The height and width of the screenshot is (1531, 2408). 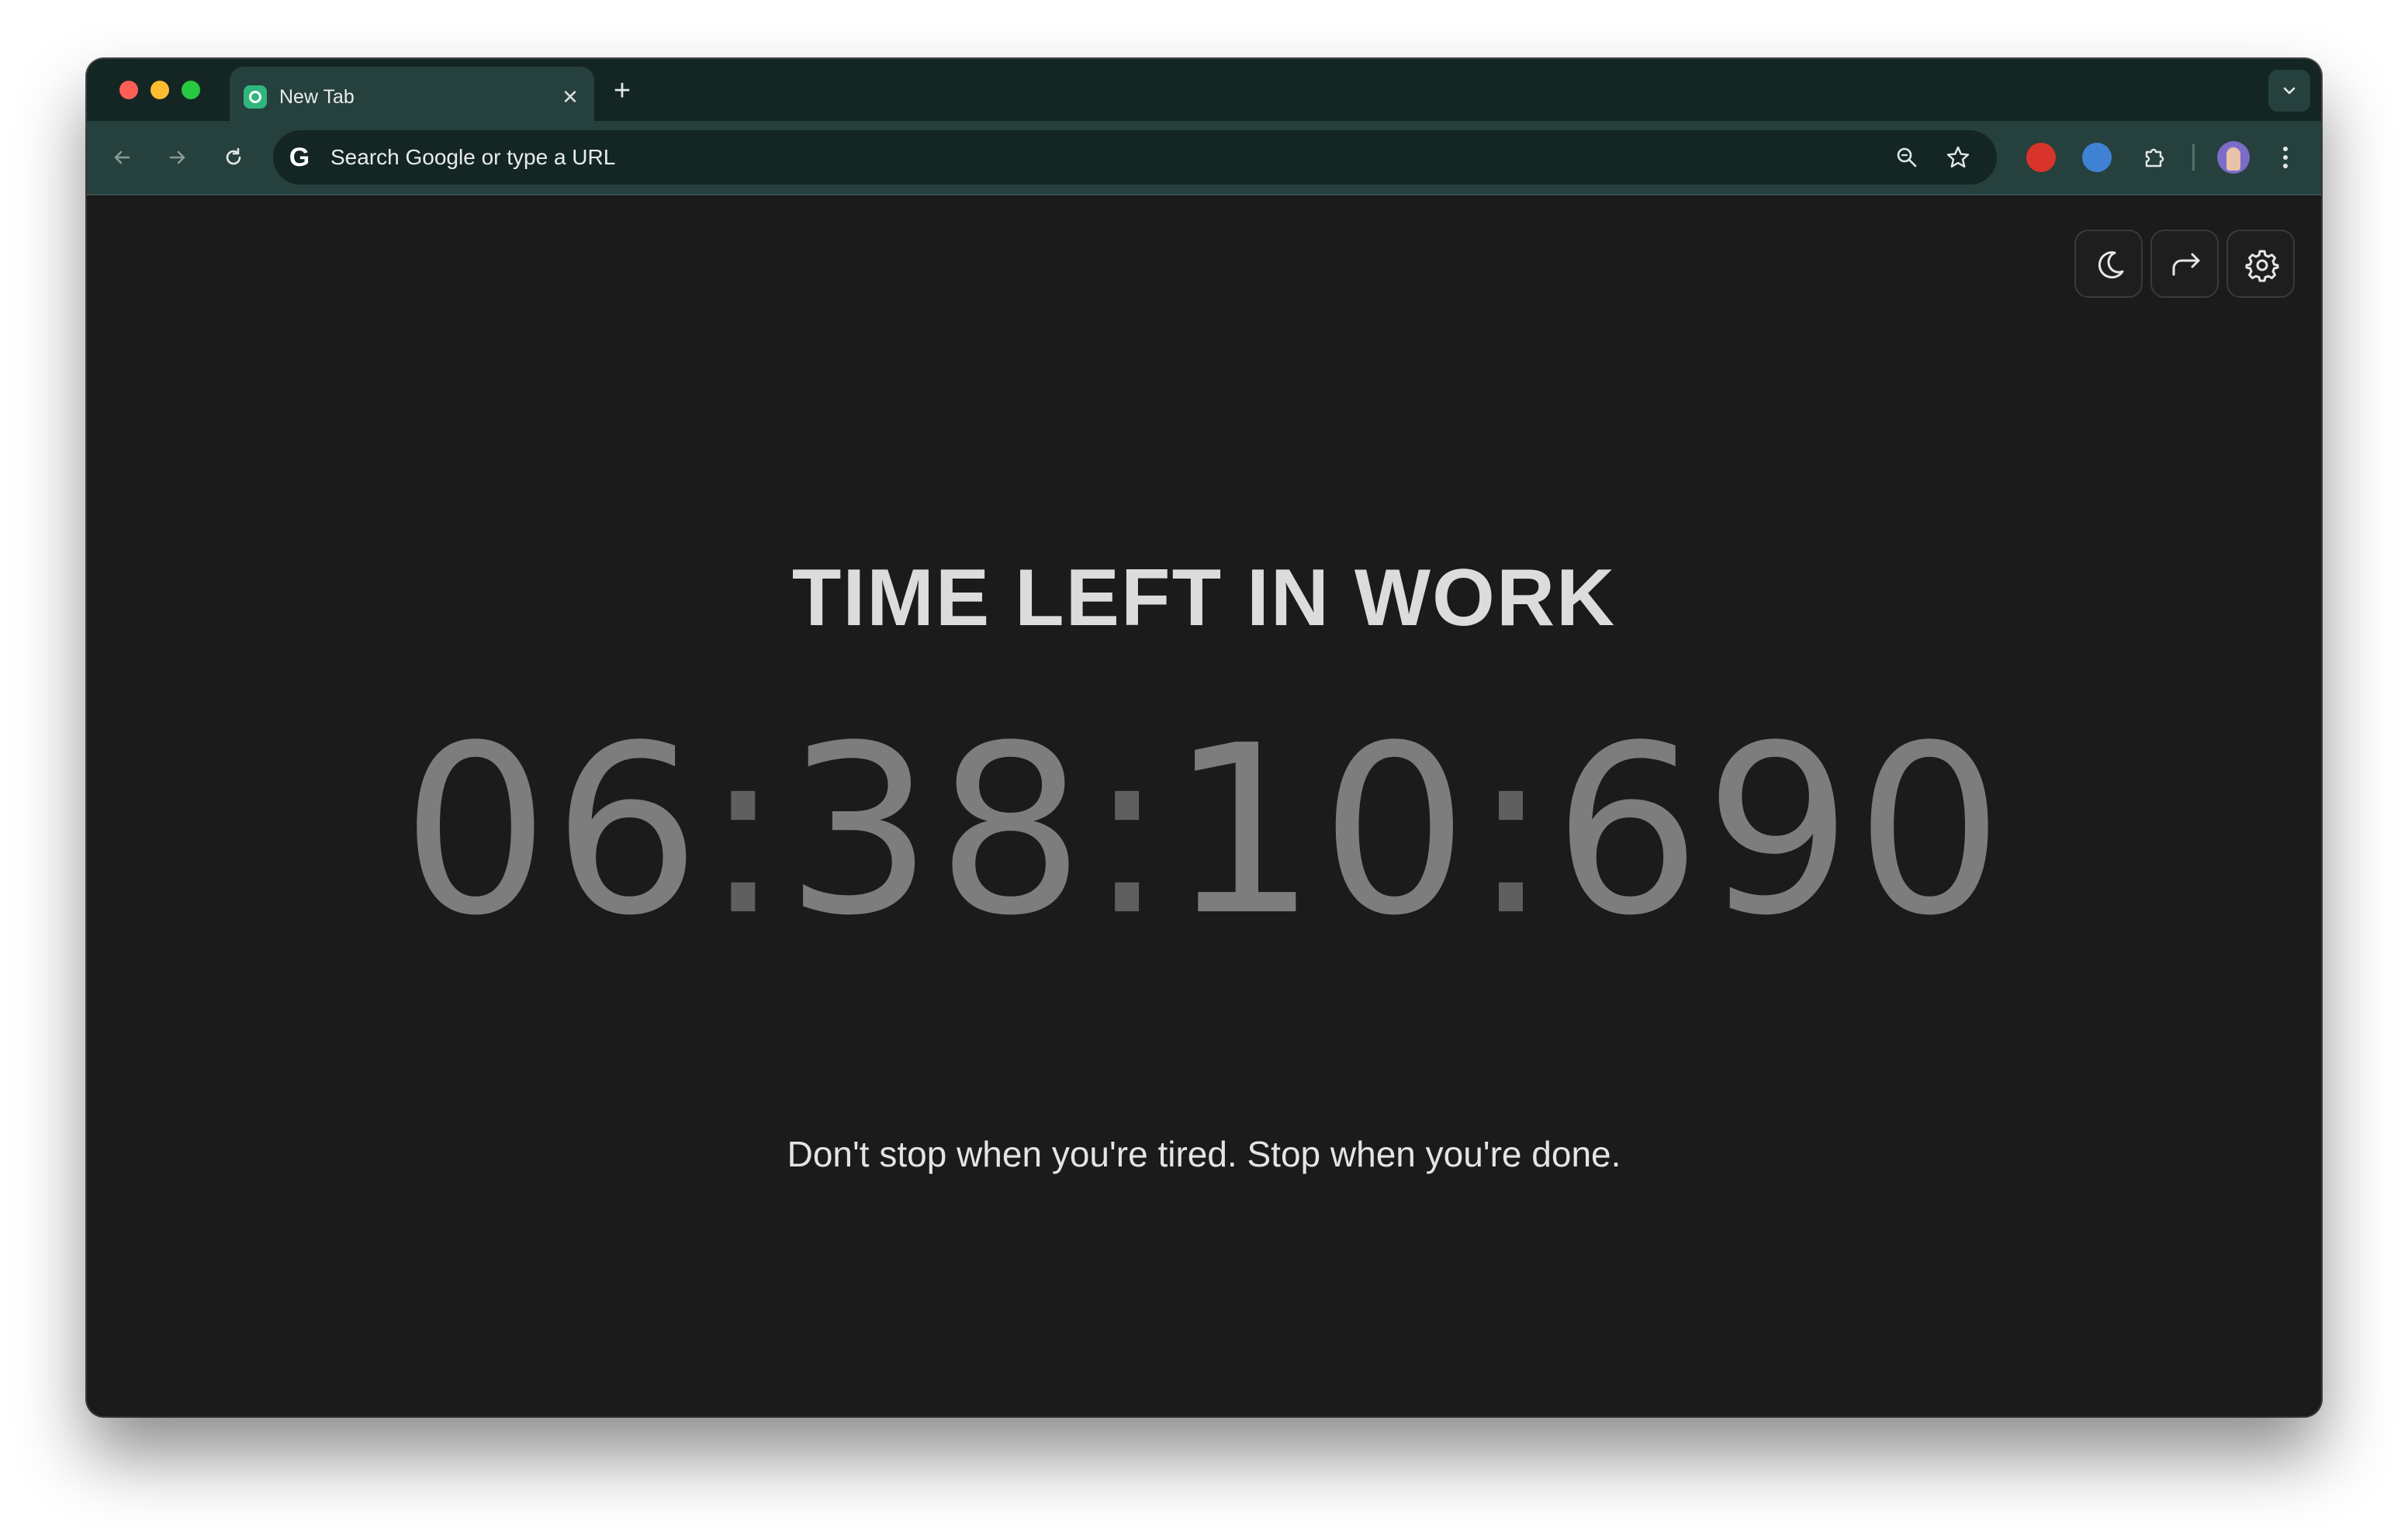 I want to click on tab-close-icon: ✕, so click(x=570, y=97).